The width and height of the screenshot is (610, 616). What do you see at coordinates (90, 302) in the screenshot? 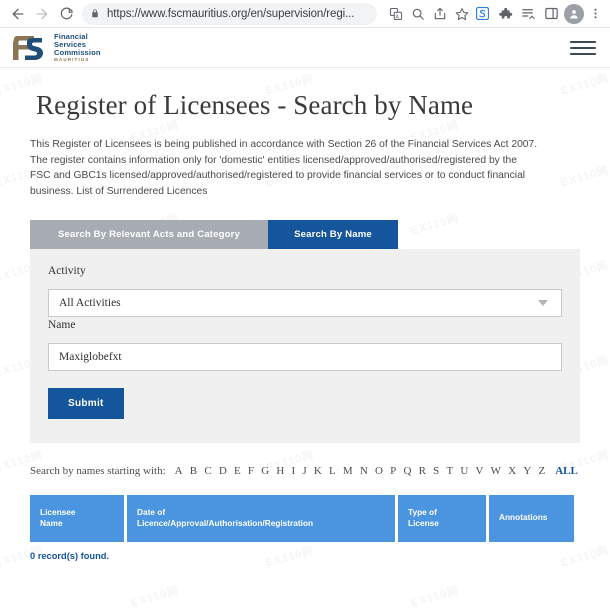
I see `activity-select-value: All Activities` at bounding box center [90, 302].